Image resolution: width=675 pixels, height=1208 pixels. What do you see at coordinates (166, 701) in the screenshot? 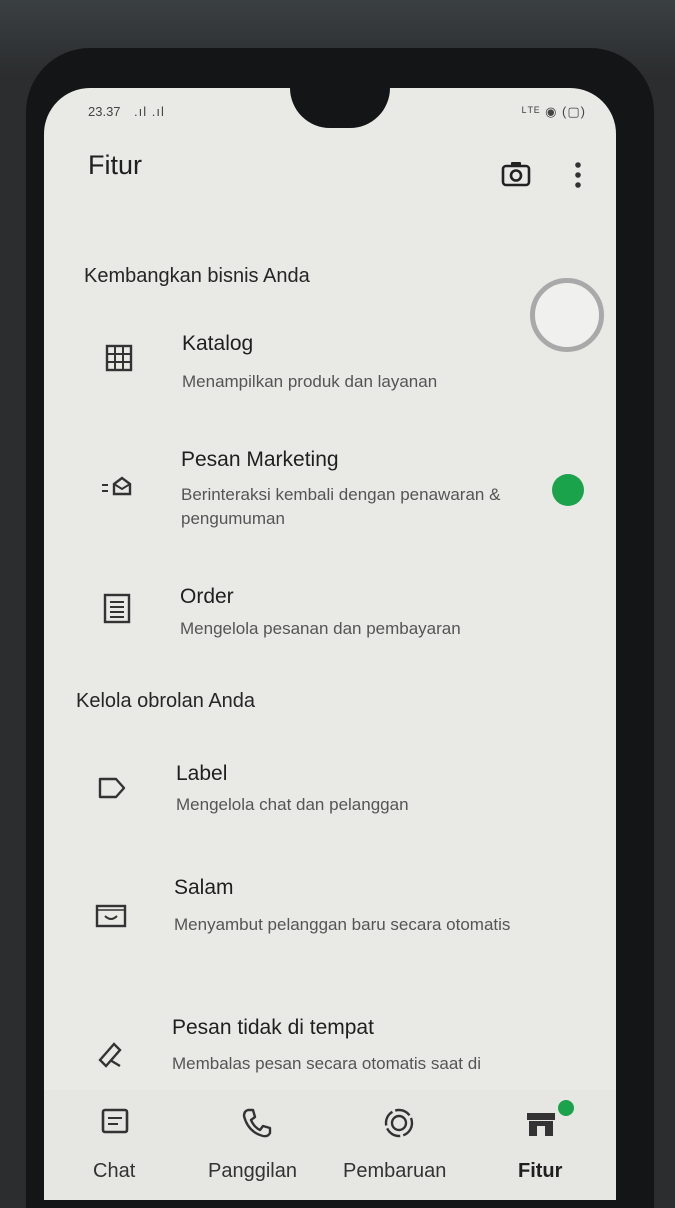
I see `section-title-chats: Kelola obrolan Anda` at bounding box center [166, 701].